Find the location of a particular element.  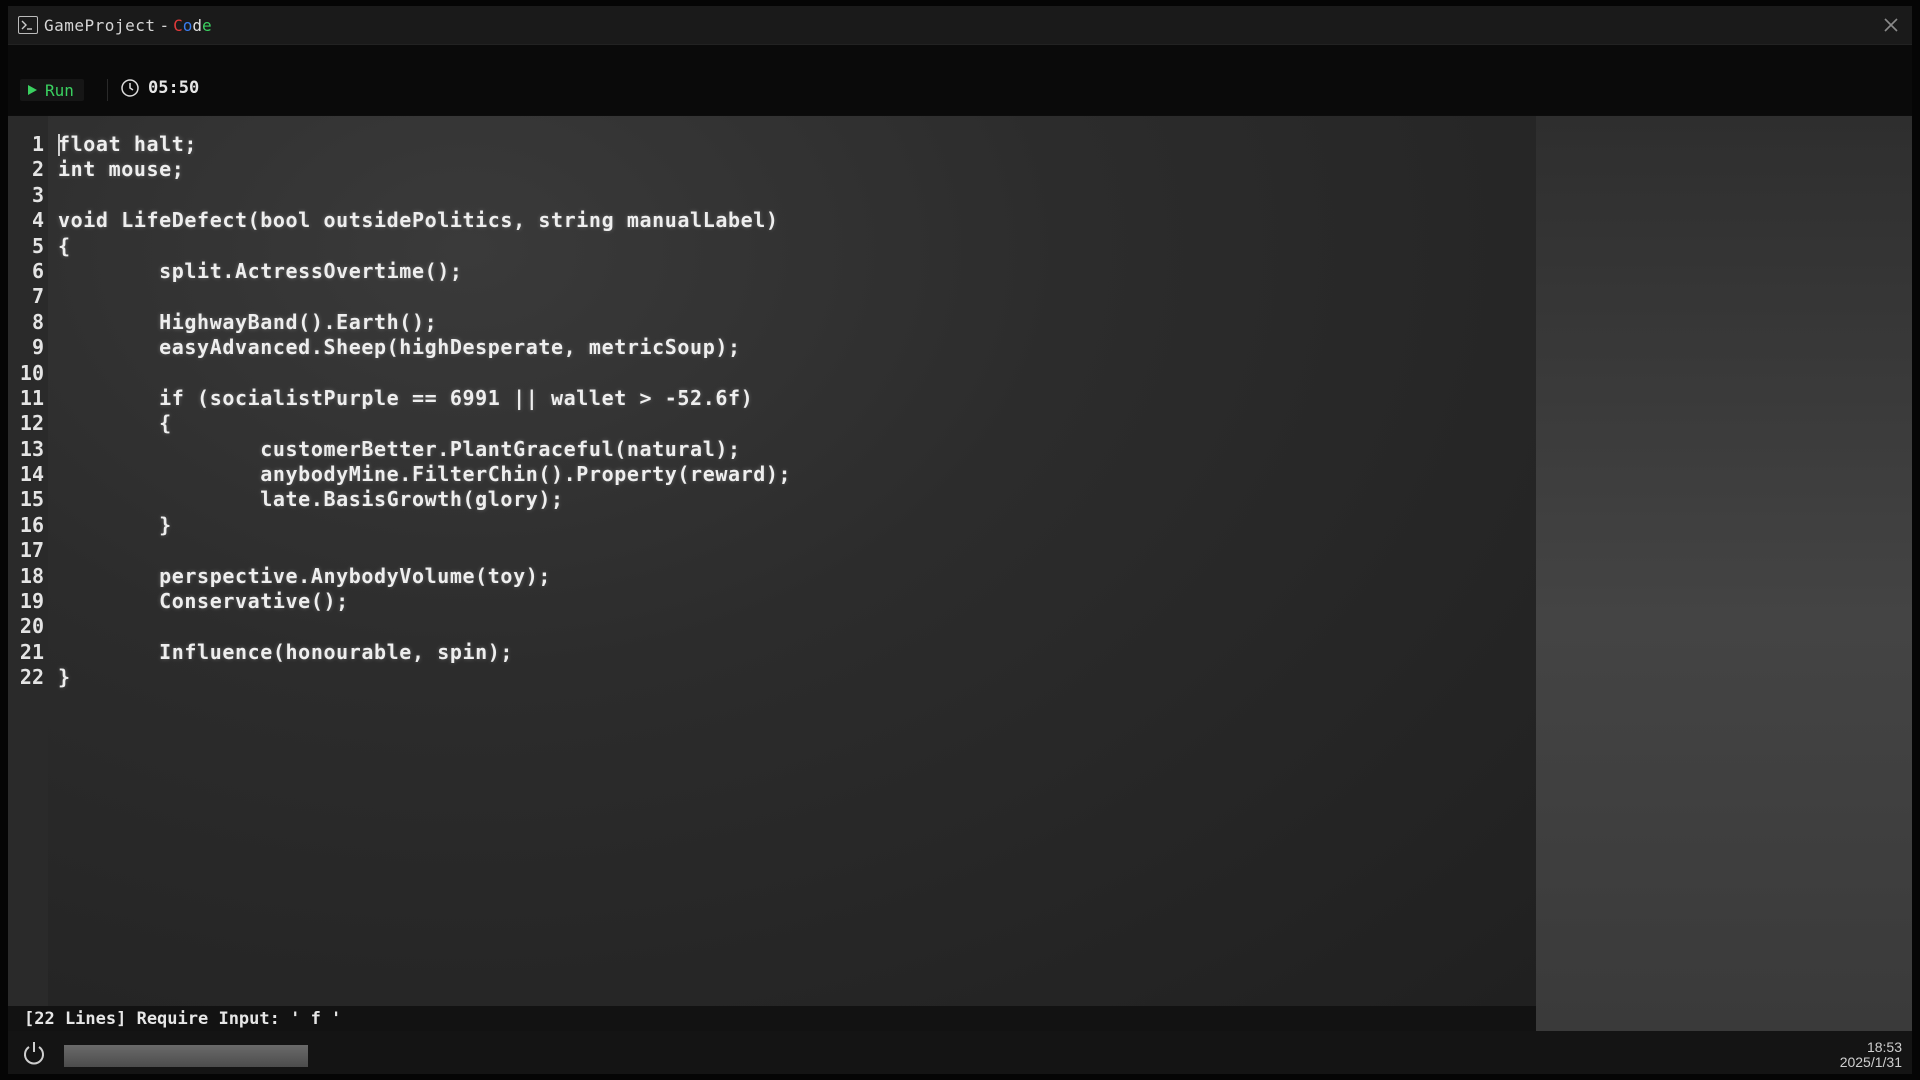

power-button is located at coordinates (34, 1053).